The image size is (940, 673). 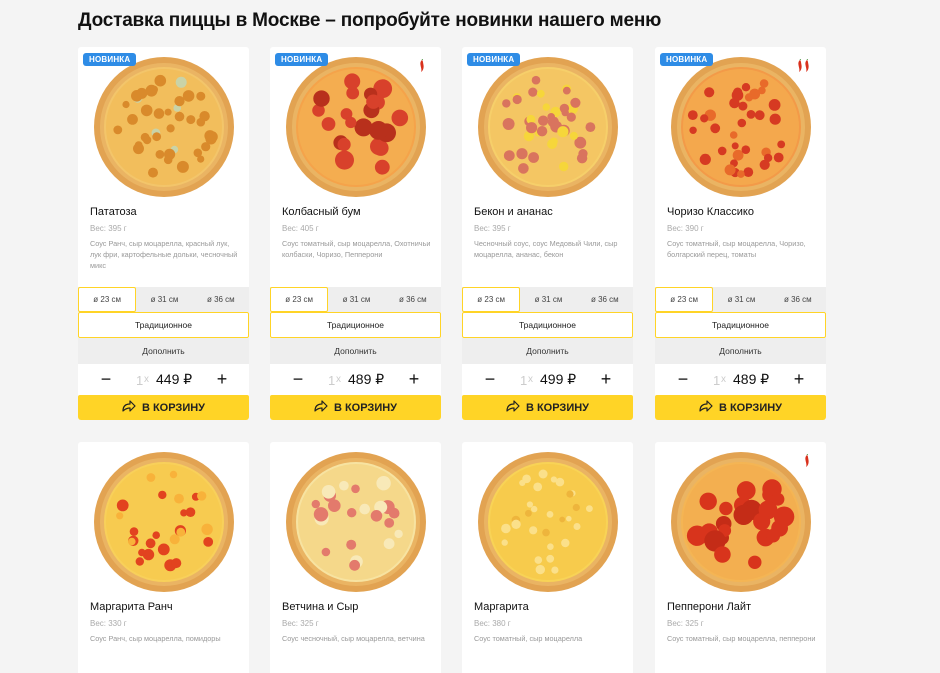 I want to click on product-weight: Вес: 395 г, so click(x=108, y=228).